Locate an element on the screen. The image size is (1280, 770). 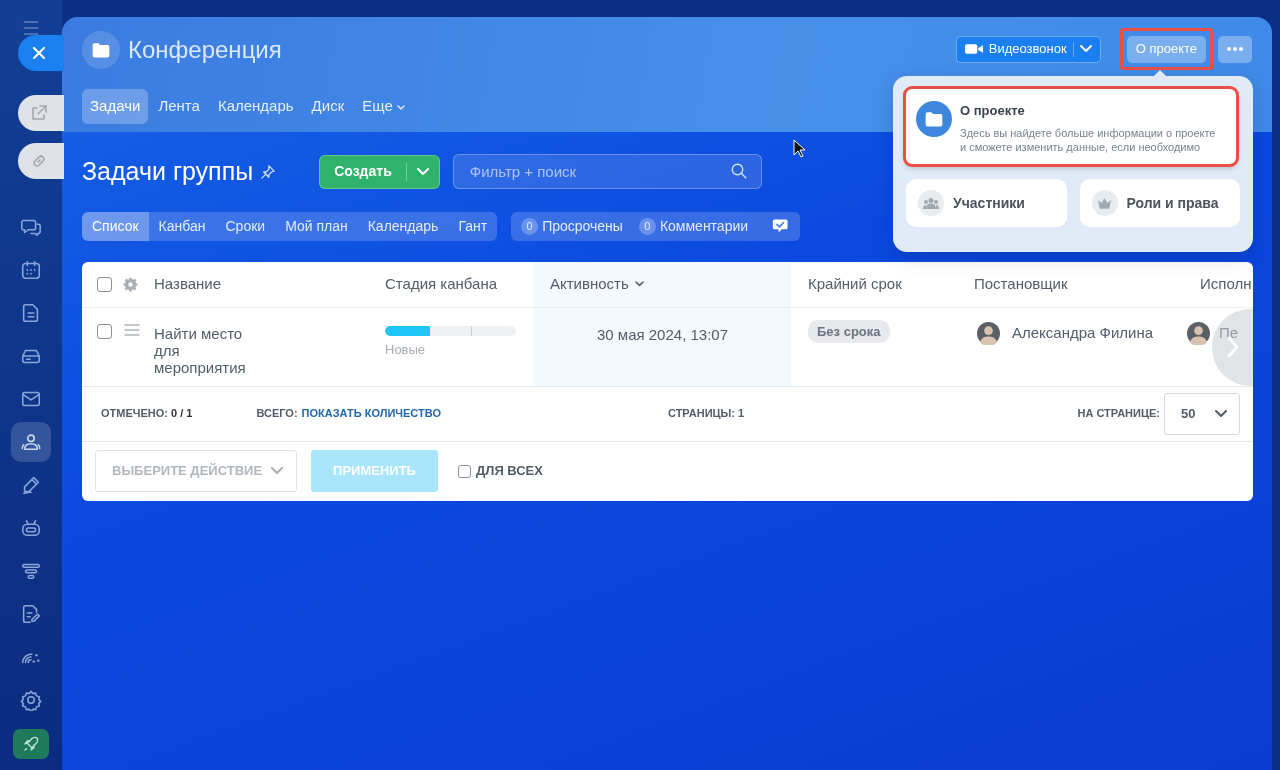
about-project-item: О проекте Здесь вы найдете больше информации о проекте и сможете изменить данные, если необходимо is located at coordinates (1071, 127).